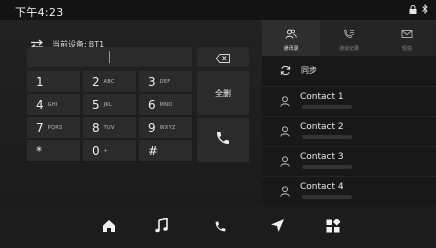 This screenshot has width=436, height=248. I want to click on key-star: *, so click(53, 150).